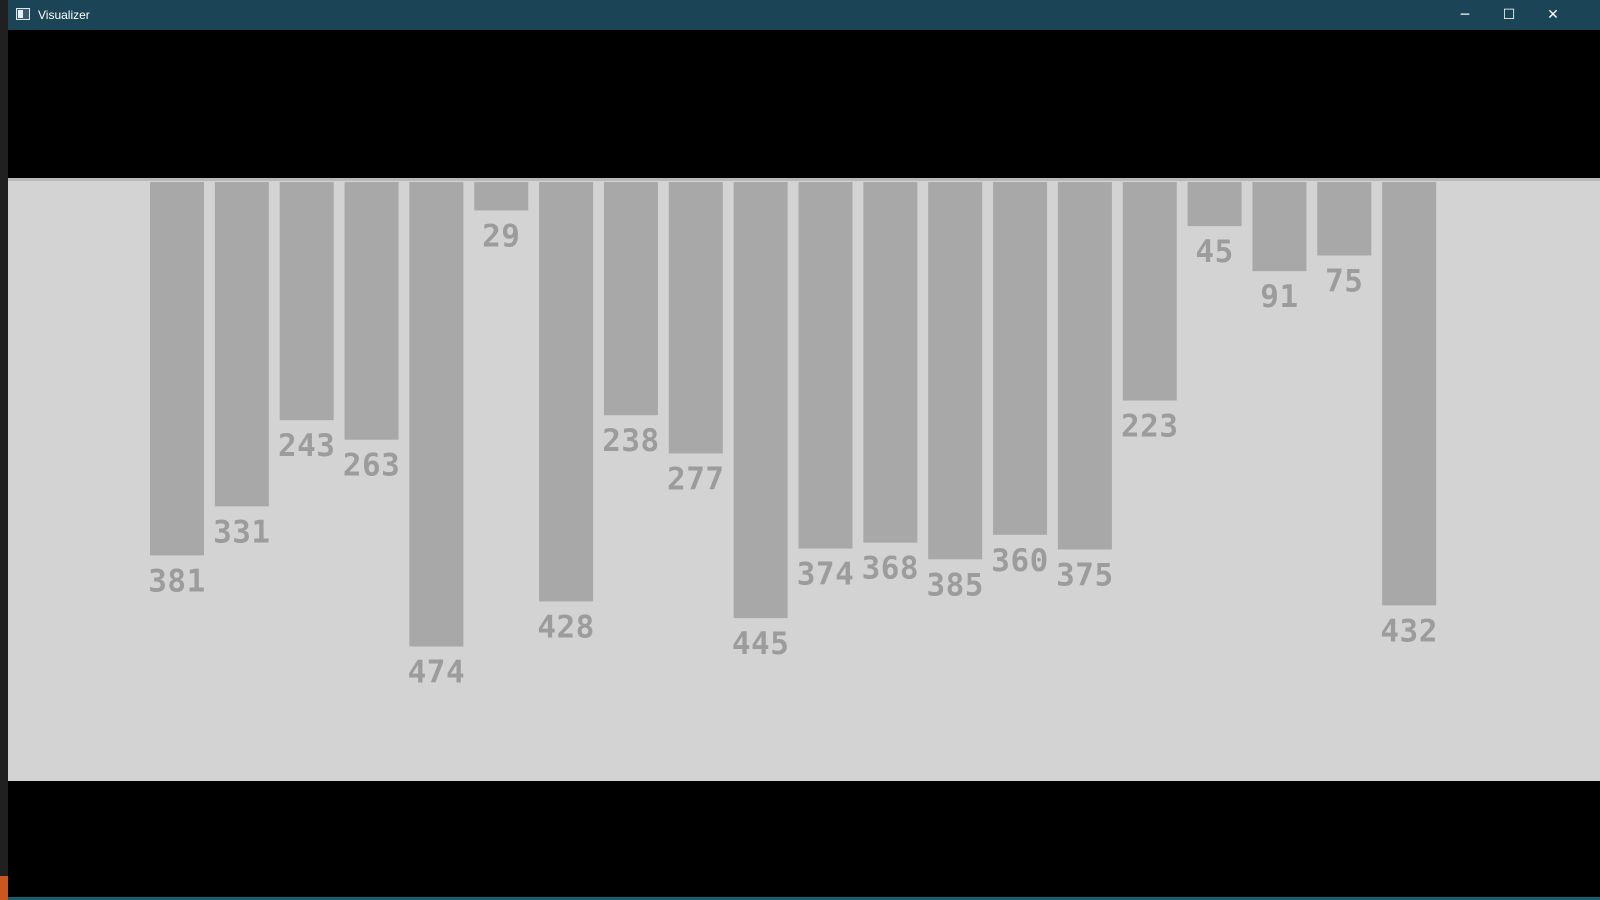  I want to click on bar-label-17: 45, so click(1214, 252).